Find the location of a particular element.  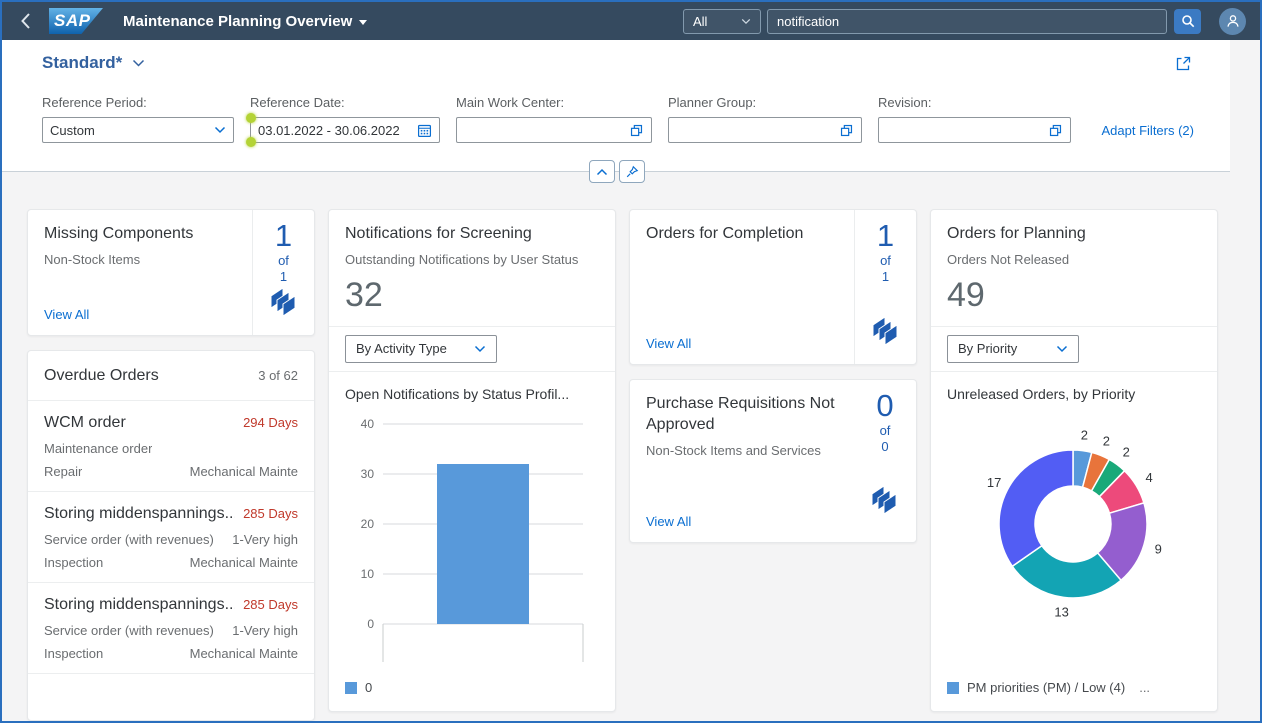

card-title: Orders for Completion is located at coordinates (725, 233).